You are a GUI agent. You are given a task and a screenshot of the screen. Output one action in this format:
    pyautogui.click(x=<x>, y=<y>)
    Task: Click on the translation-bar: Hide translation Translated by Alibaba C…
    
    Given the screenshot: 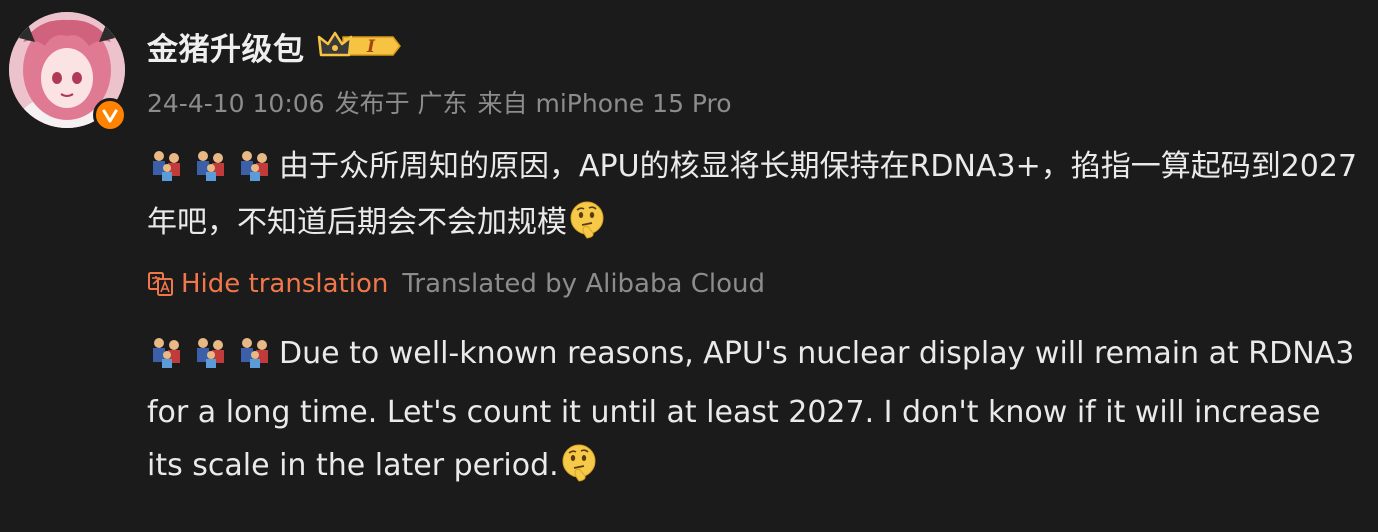 What is the action you would take?
    pyautogui.click(x=456, y=284)
    